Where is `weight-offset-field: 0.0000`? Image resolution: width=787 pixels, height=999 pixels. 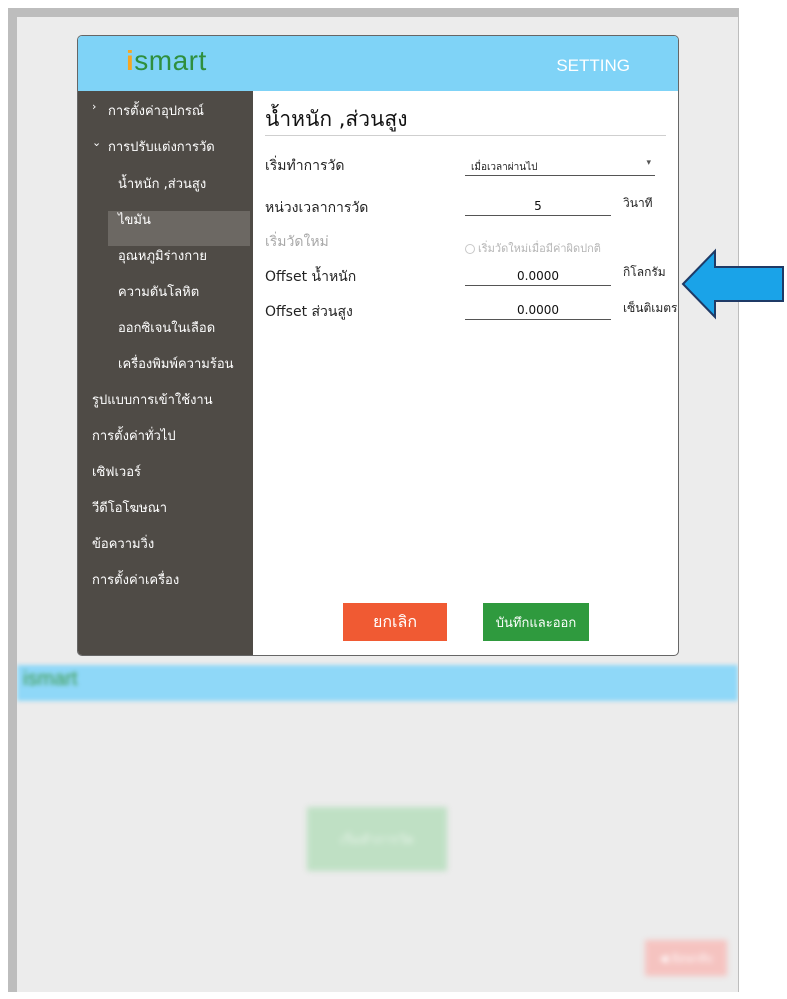
weight-offset-field: 0.0000 is located at coordinates (538, 275).